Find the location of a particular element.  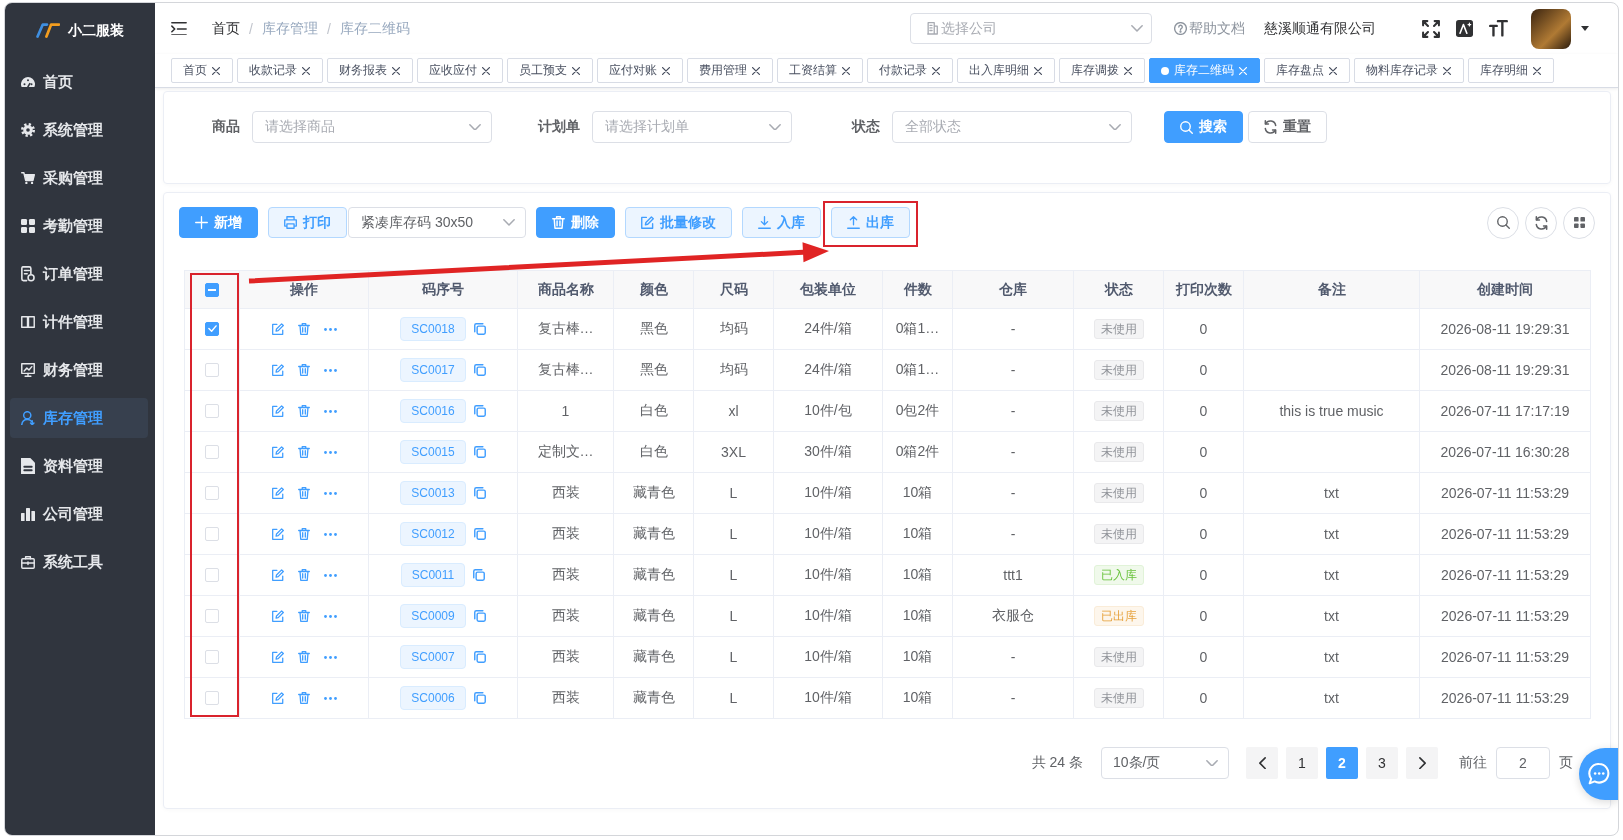

sidebar-item: 计件管理 is located at coordinates (79, 322).